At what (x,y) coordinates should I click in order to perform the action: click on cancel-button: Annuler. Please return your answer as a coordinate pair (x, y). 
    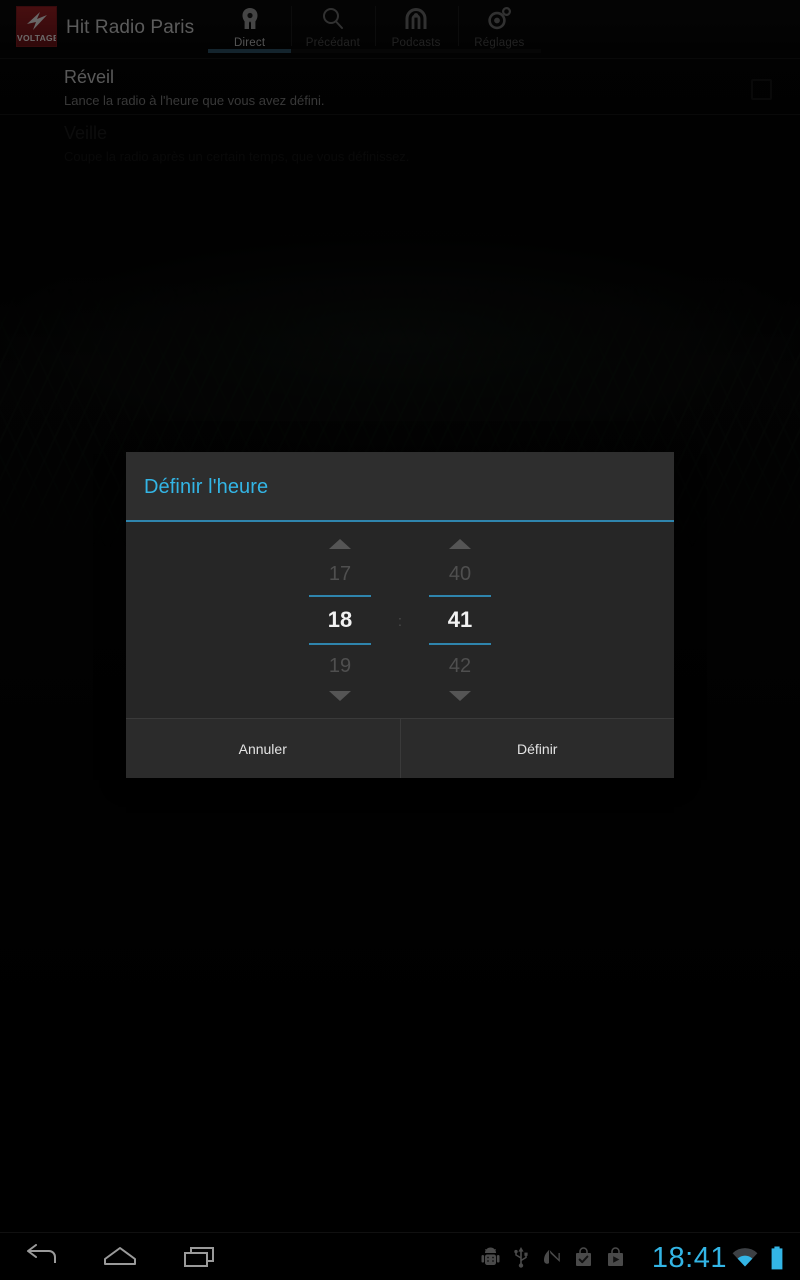
    Looking at the image, I should click on (263, 748).